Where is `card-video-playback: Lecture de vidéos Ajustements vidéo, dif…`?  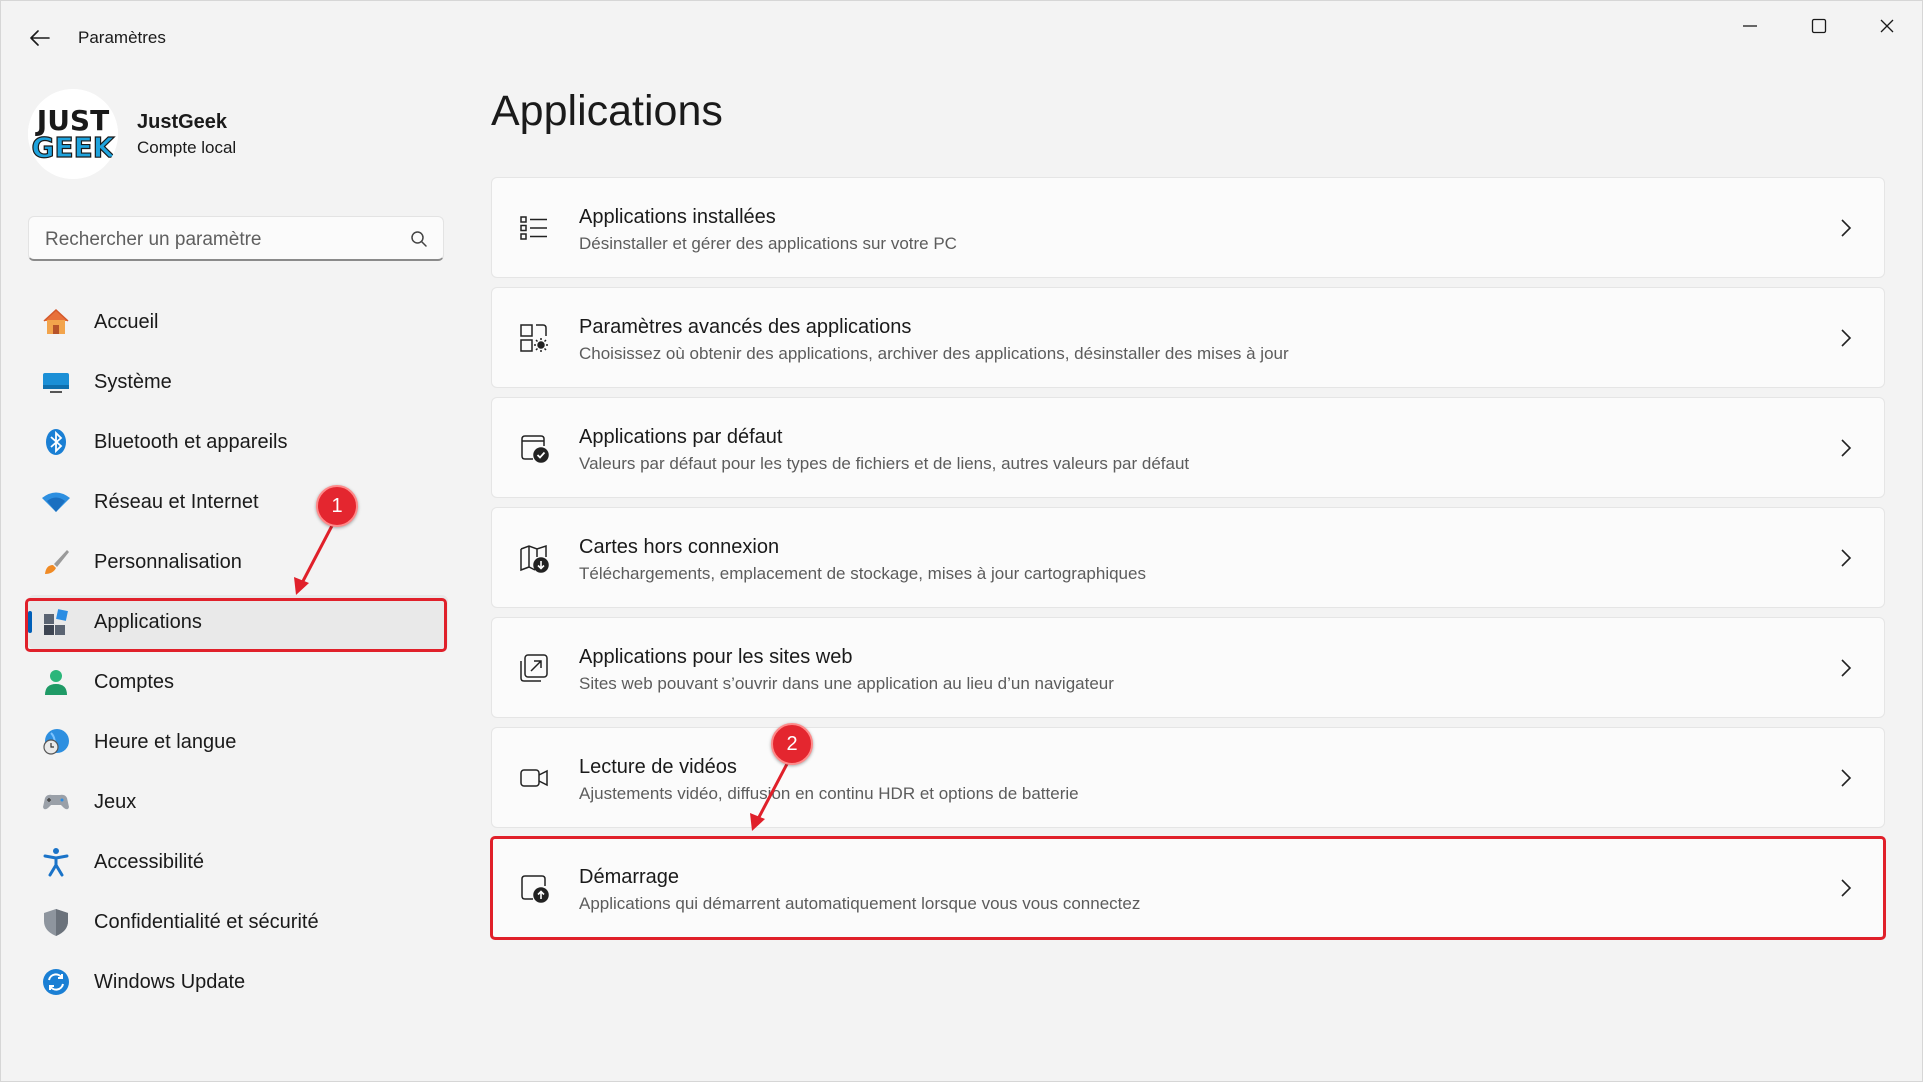 card-video-playback: Lecture de vidéos Ajustements vidéo, dif… is located at coordinates (1188, 777).